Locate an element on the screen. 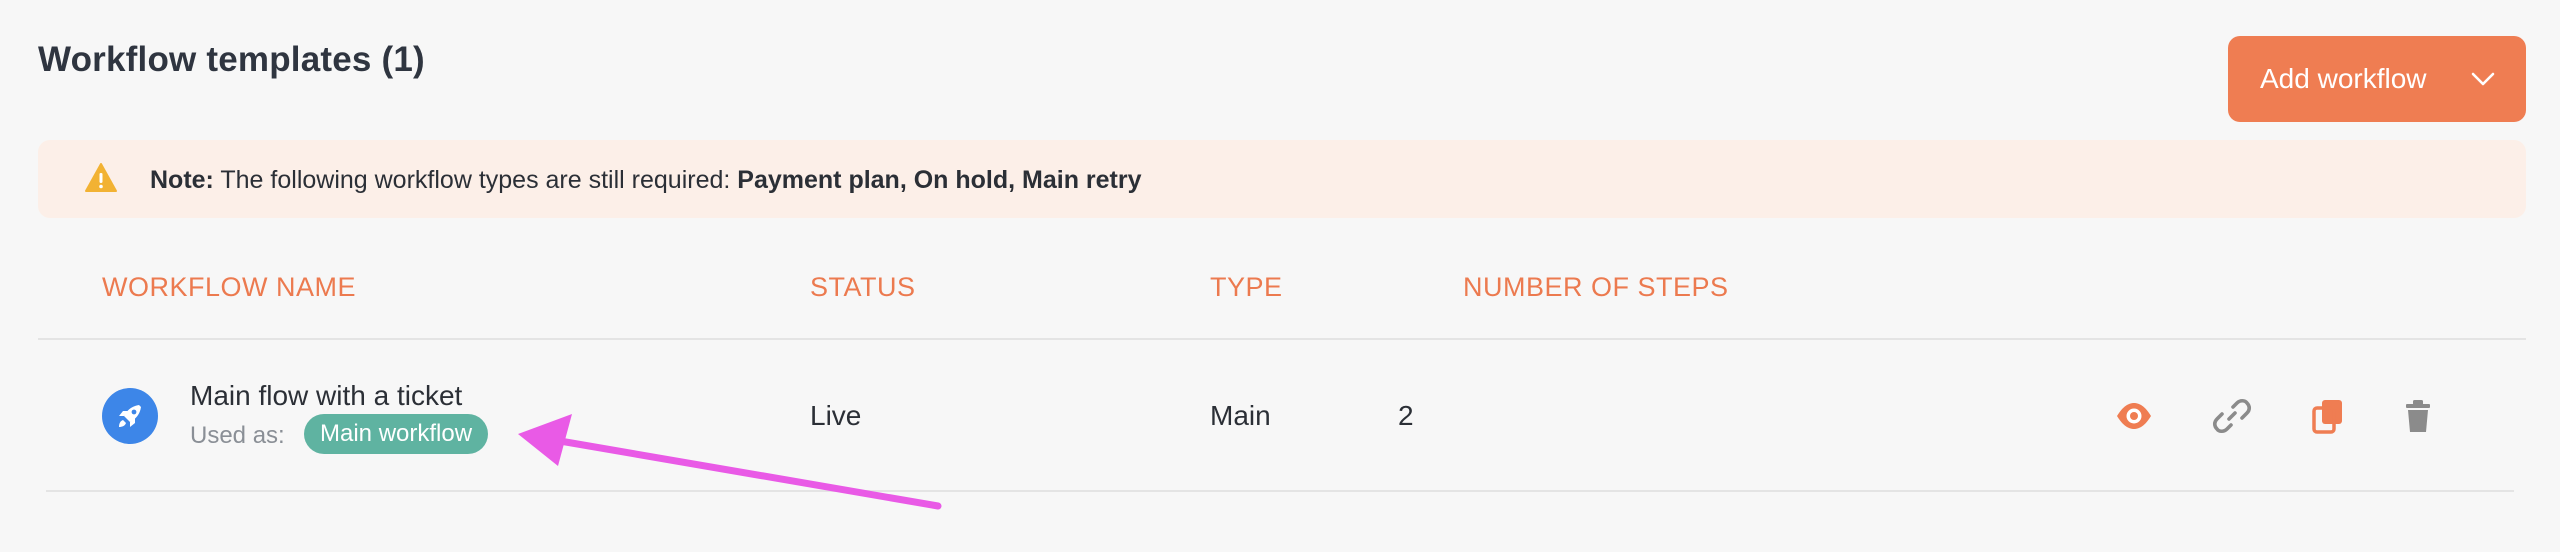  table-row-divider is located at coordinates (1280, 491).